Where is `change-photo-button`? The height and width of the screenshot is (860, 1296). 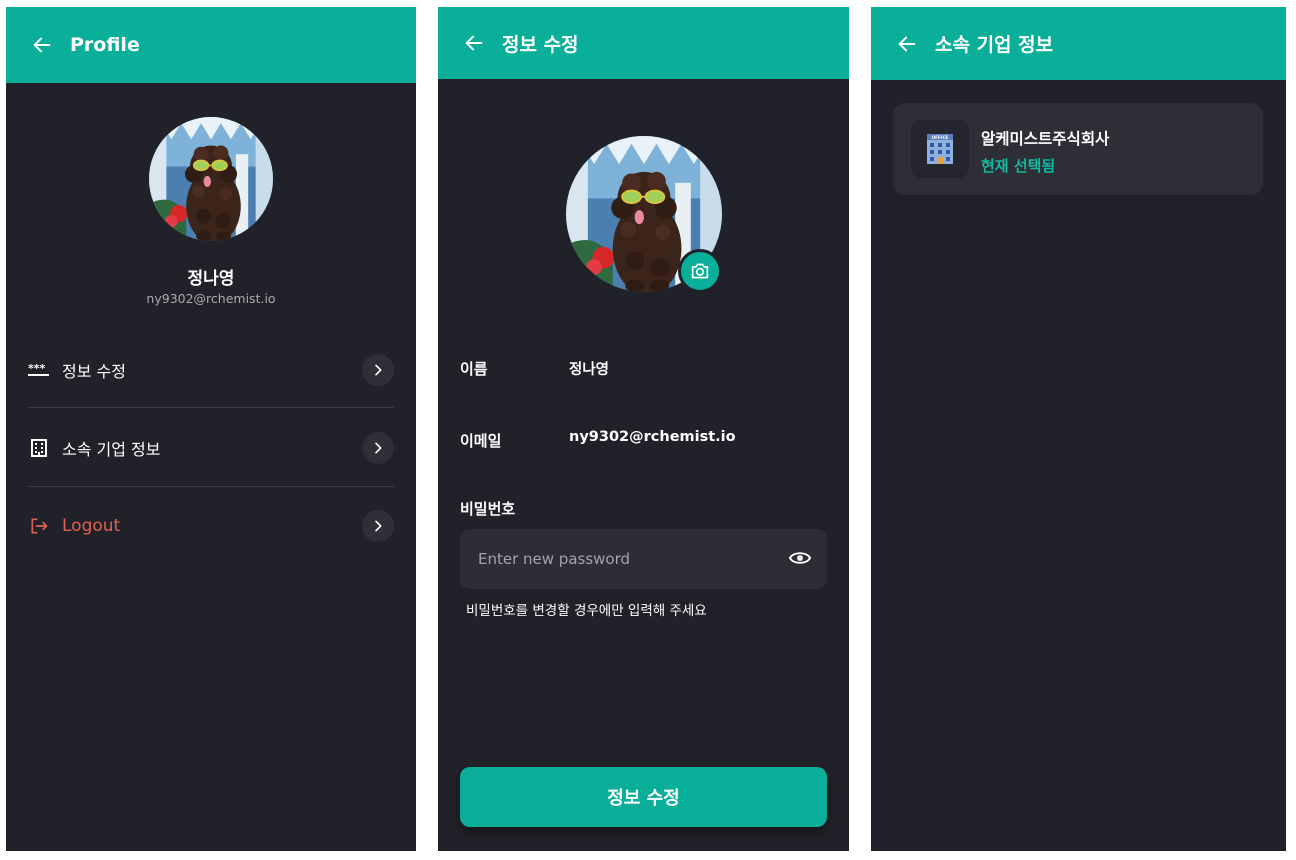 change-photo-button is located at coordinates (700, 271).